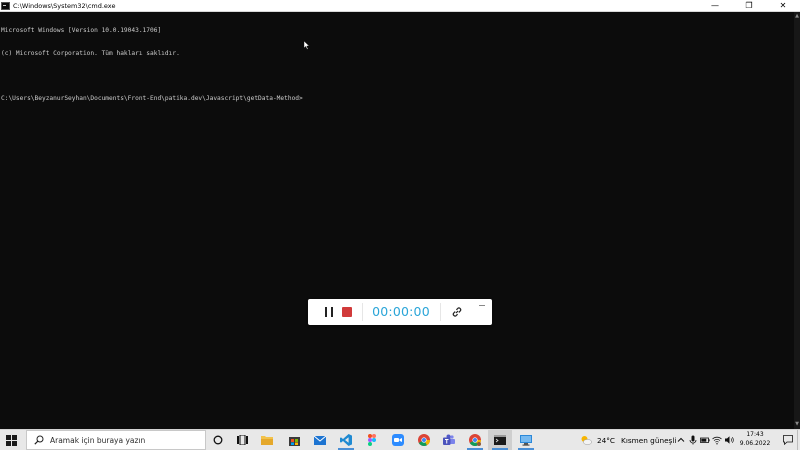 The width and height of the screenshot is (800, 450). Describe the element at coordinates (39, 440) in the screenshot. I see `search-icon` at that location.